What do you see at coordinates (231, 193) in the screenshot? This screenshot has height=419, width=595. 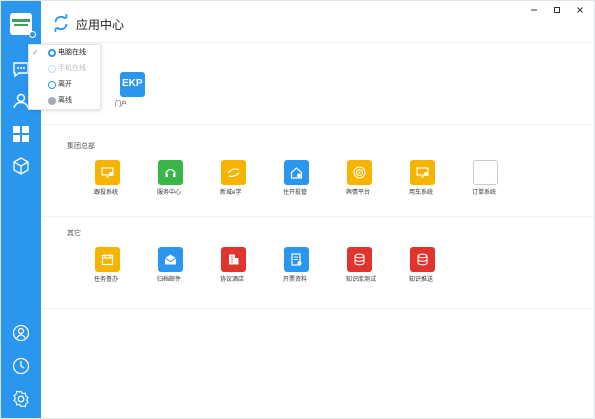 I see `app-label: 新城e学` at bounding box center [231, 193].